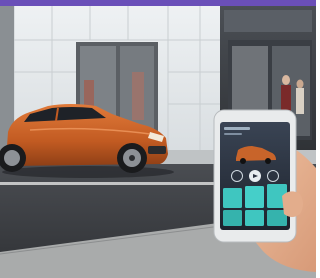 The height and width of the screenshot is (278, 320). Describe the element at coordinates (158, 3) in the screenshot. I see `top-band` at that location.